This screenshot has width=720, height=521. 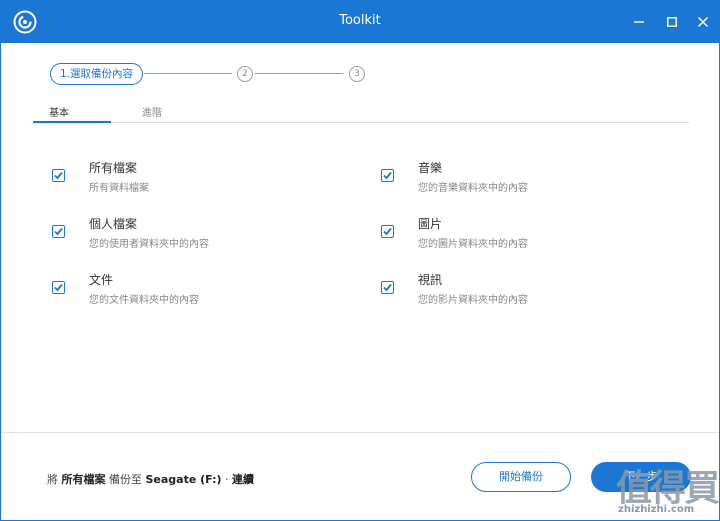 I want to click on title-bar: Toolkit, so click(x=360, y=22).